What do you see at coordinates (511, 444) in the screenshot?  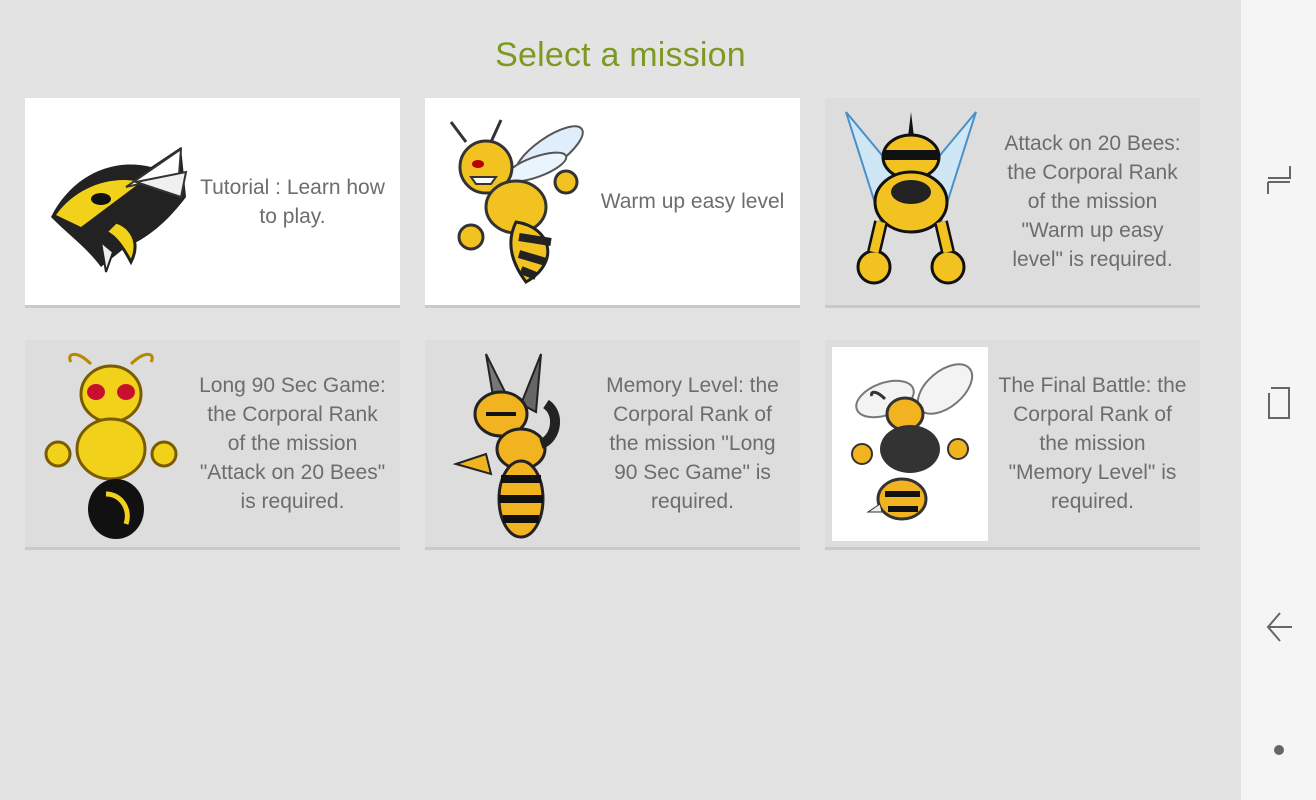 I see `pointing-bee-icon` at bounding box center [511, 444].